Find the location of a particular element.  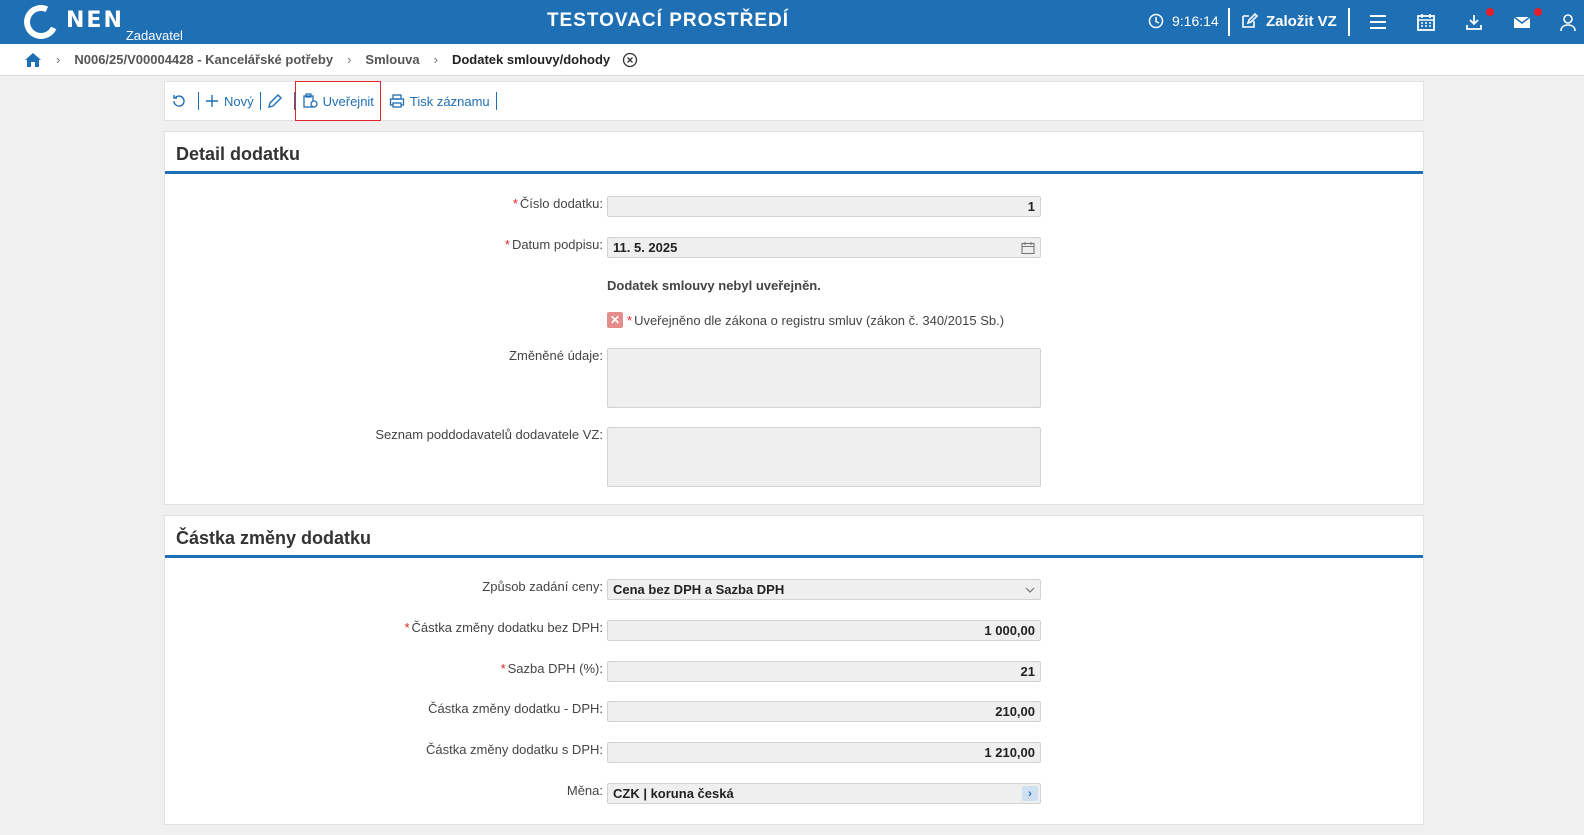

download-notification-dot is located at coordinates (1490, 12).